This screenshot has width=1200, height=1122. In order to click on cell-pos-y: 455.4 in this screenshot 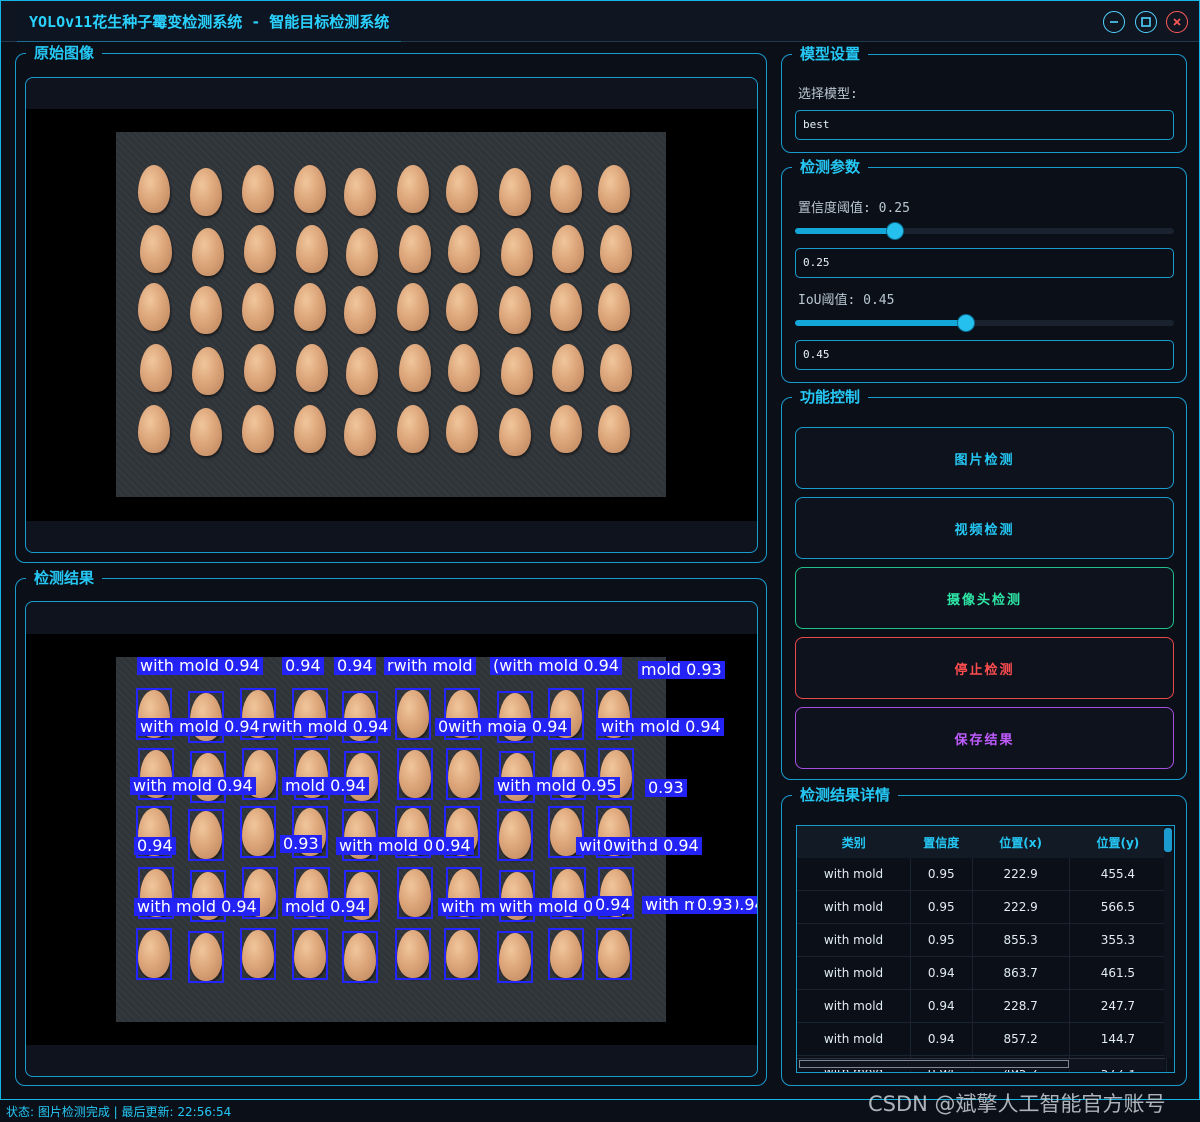, I will do `click(1118, 874)`.